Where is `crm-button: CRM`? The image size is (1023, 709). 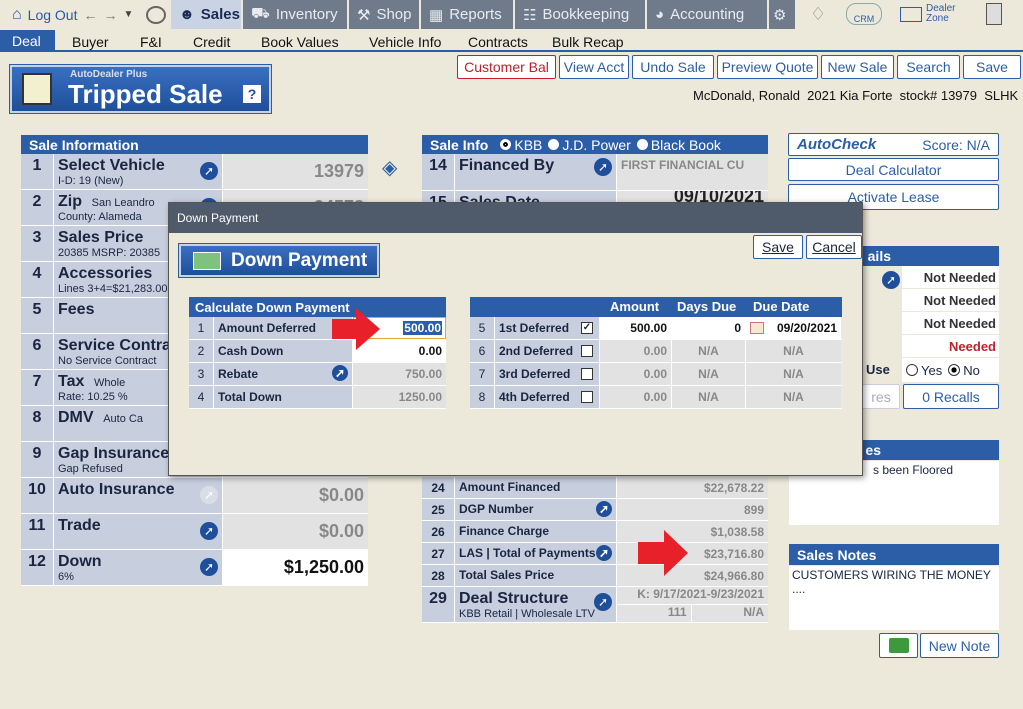
crm-button: CRM is located at coordinates (864, 14).